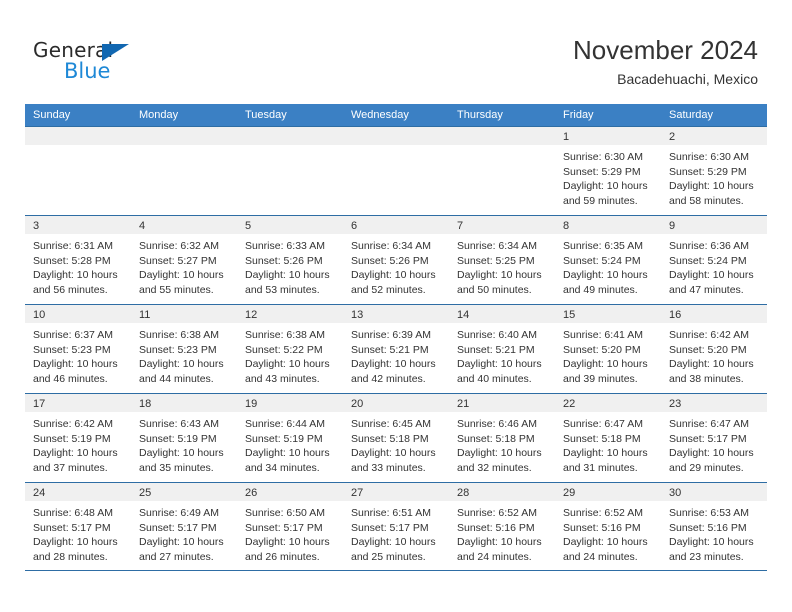 The height and width of the screenshot is (612, 792). I want to click on day-number: 24, so click(78, 492).